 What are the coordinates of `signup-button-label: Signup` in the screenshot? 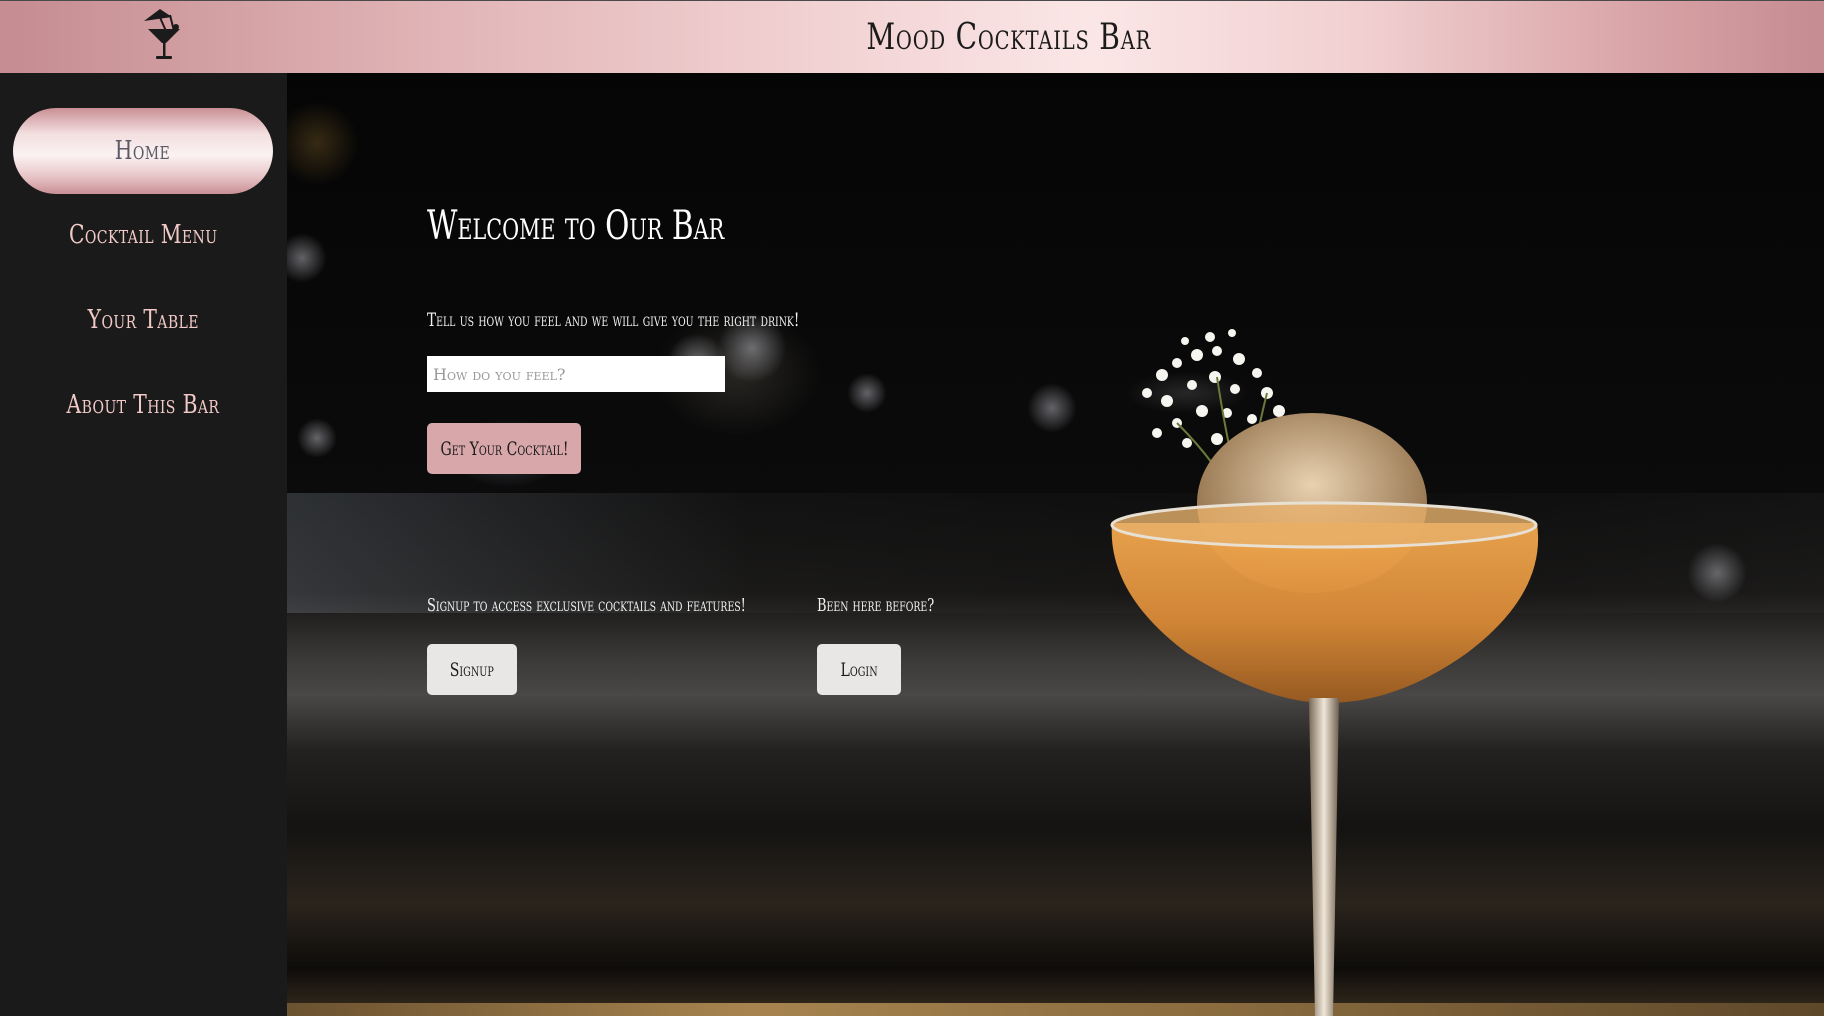 It's located at (472, 669).